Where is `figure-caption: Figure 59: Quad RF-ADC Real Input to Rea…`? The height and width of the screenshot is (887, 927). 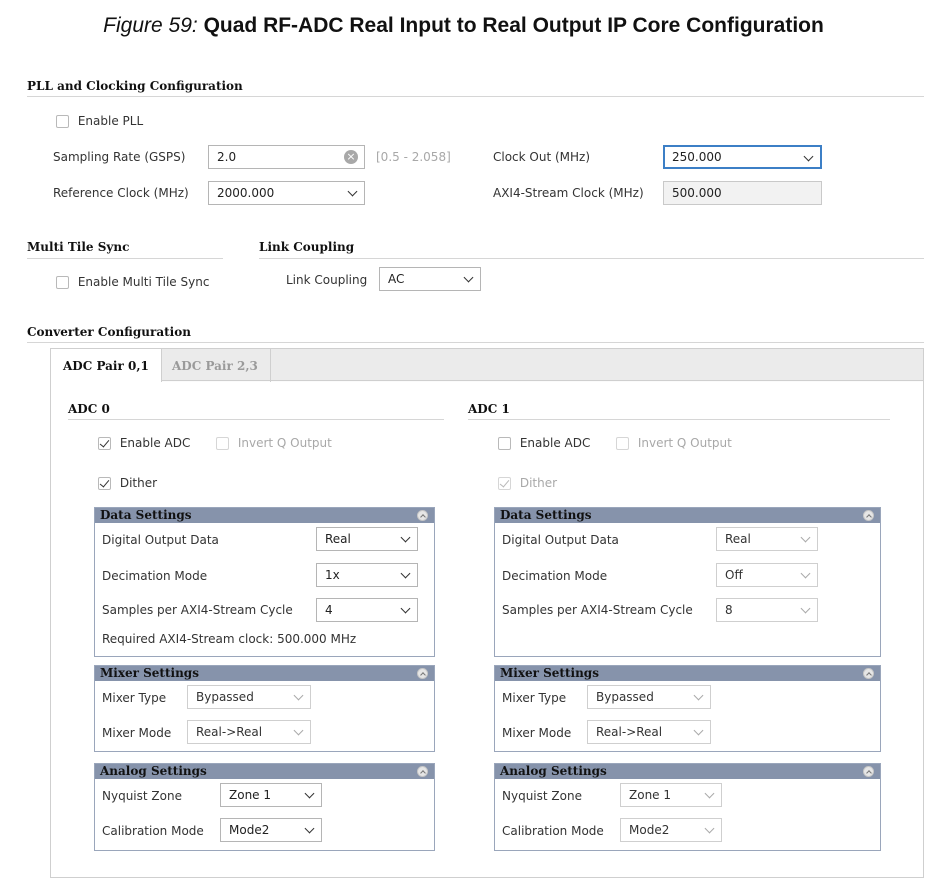
figure-caption: Figure 59: Quad RF-ADC Real Input to Rea… is located at coordinates (463, 26).